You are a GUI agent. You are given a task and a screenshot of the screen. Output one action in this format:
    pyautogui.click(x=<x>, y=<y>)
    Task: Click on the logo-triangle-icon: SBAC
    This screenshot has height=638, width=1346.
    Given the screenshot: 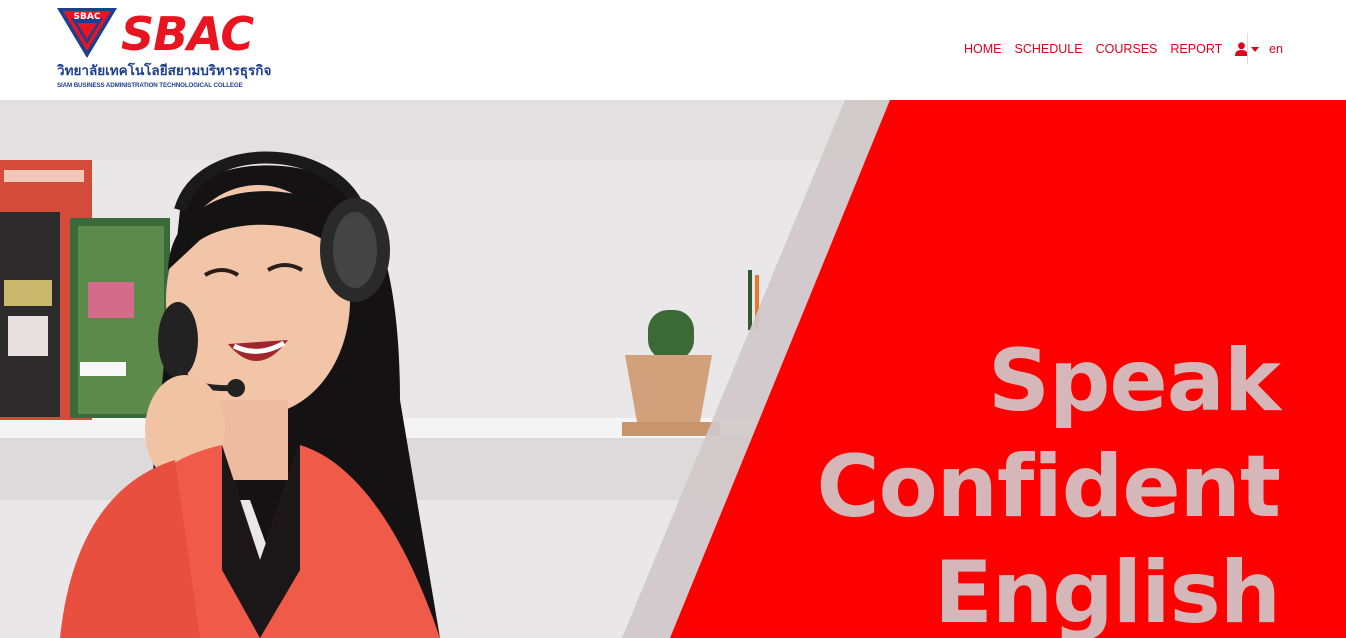 What is the action you would take?
    pyautogui.click(x=87, y=33)
    